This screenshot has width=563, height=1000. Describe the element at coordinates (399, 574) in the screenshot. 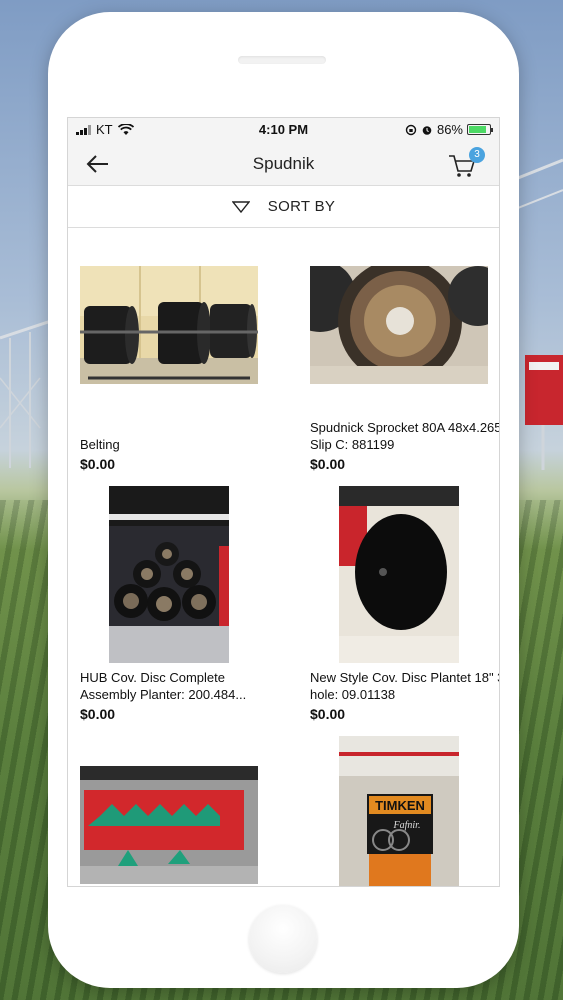

I see `product-image-disc` at that location.